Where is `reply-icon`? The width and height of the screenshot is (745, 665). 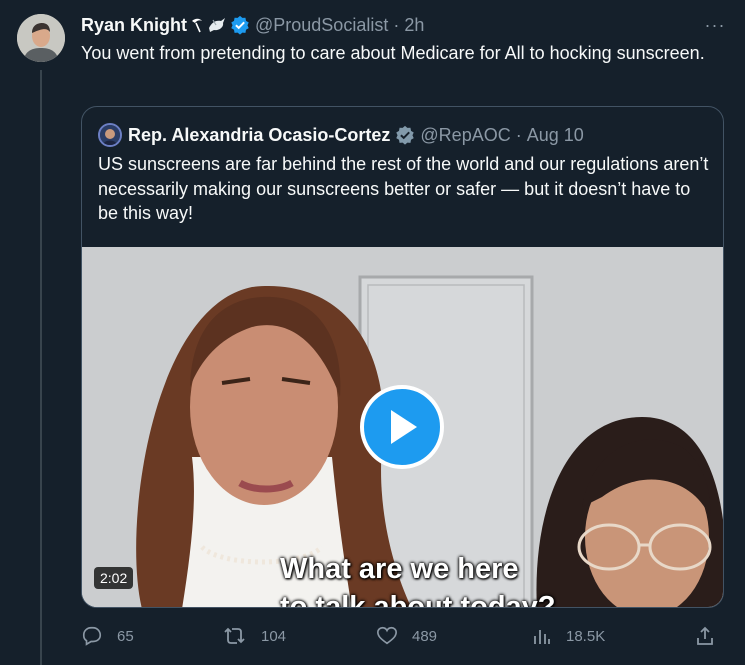
reply-icon is located at coordinates (92, 636).